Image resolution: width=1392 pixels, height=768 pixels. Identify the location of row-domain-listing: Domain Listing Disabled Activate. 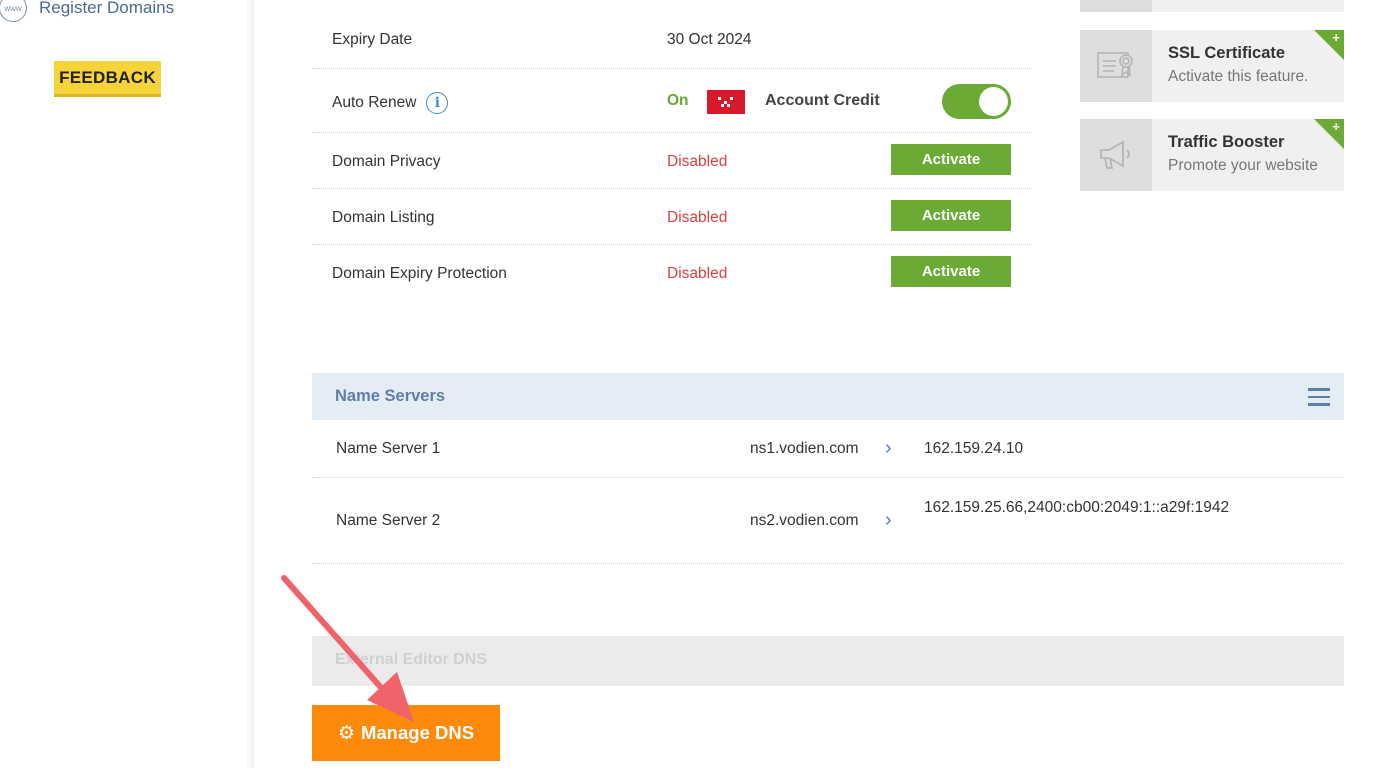
(672, 217).